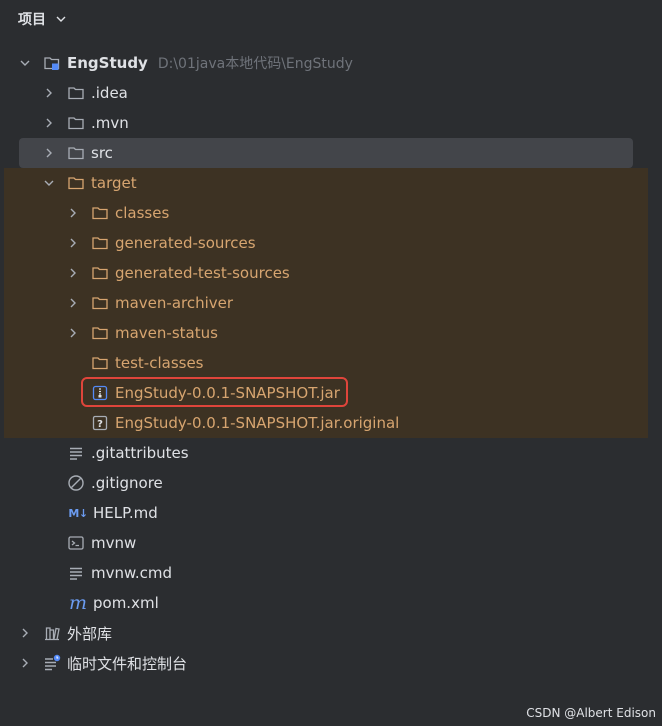 The image size is (662, 726). I want to click on module-folder-icon, so click(52, 63).